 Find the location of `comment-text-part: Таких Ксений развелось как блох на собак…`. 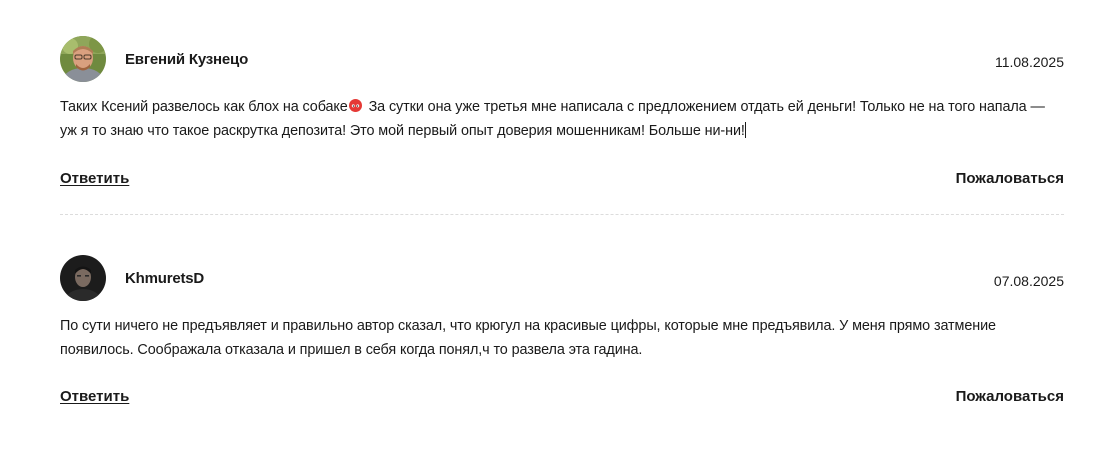

comment-text-part: Таких Ксений развелось как блох на собак… is located at coordinates (204, 107).